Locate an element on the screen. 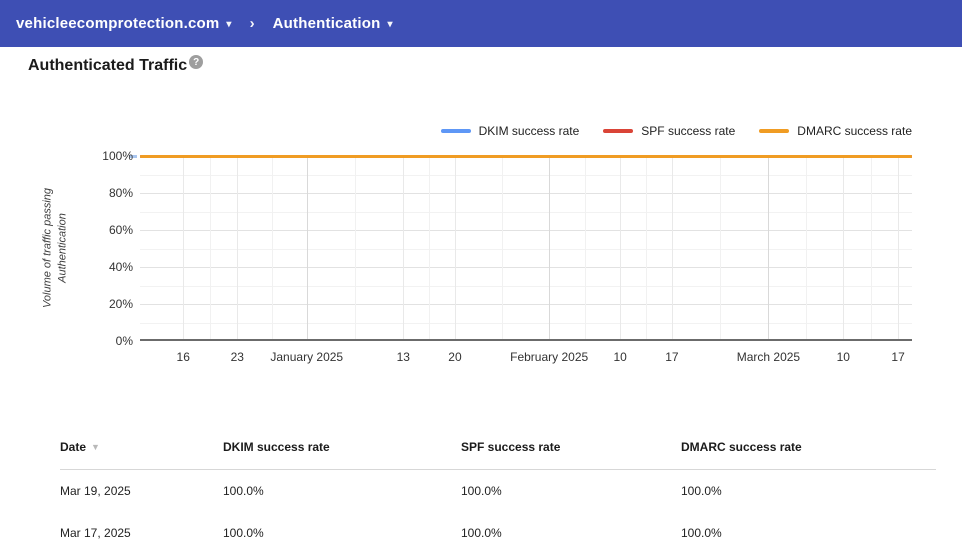 The height and width of the screenshot is (553, 962). column-header-label: SPF success rate is located at coordinates (511, 447).